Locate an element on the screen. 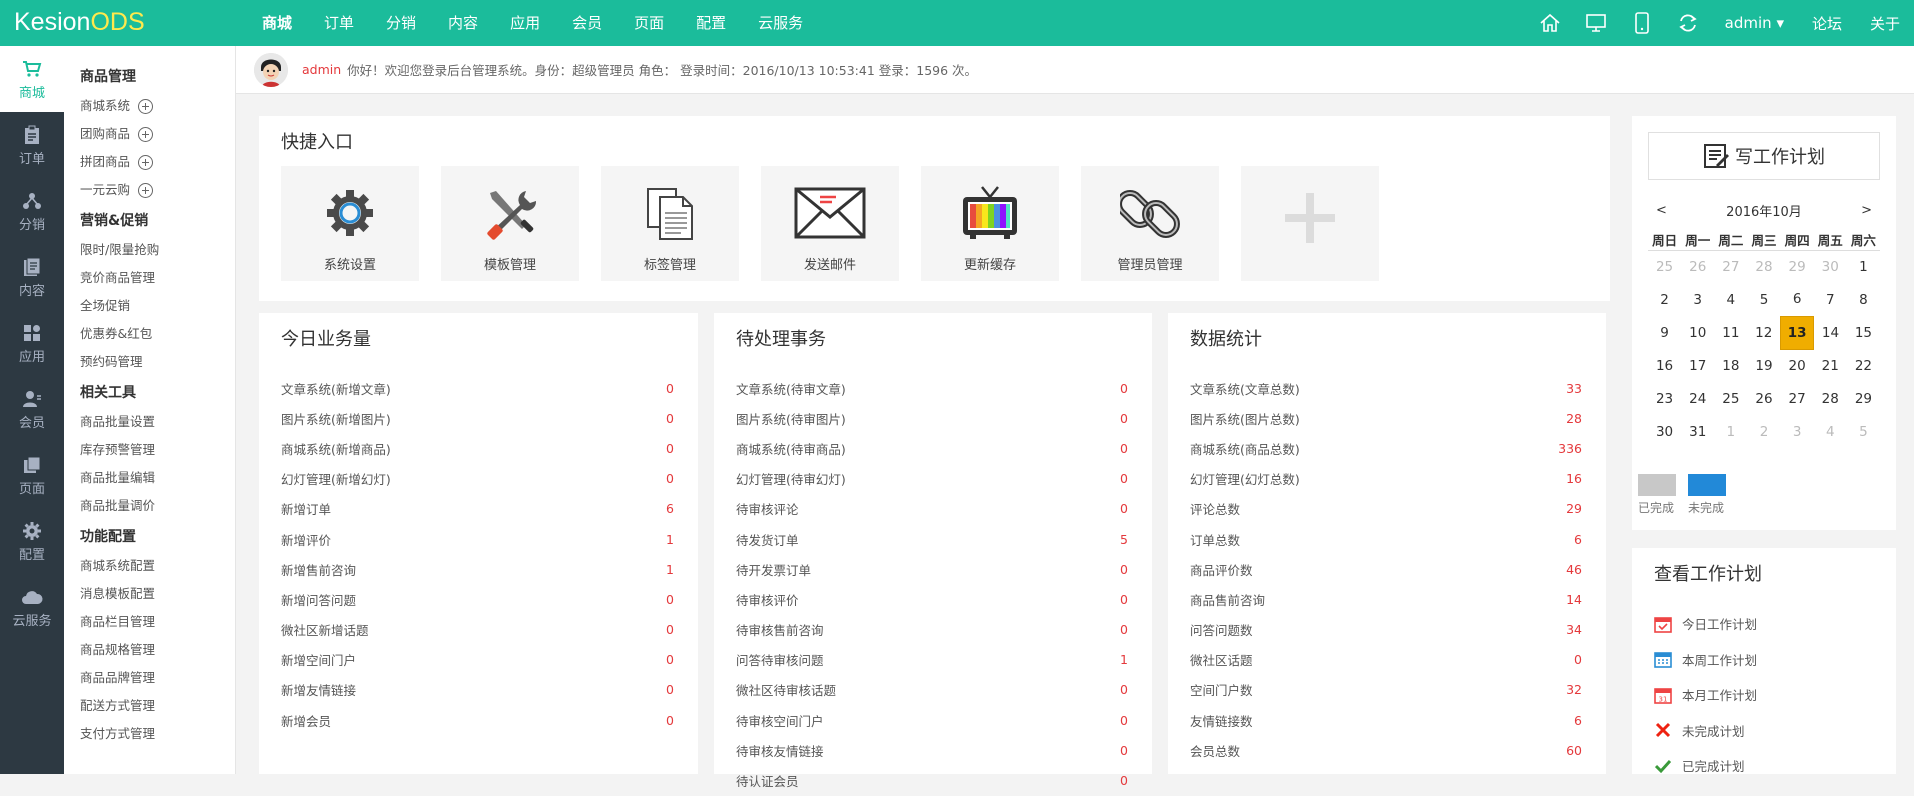 The width and height of the screenshot is (1914, 796). calendar-month-label: 2016年10月 is located at coordinates (1764, 210).